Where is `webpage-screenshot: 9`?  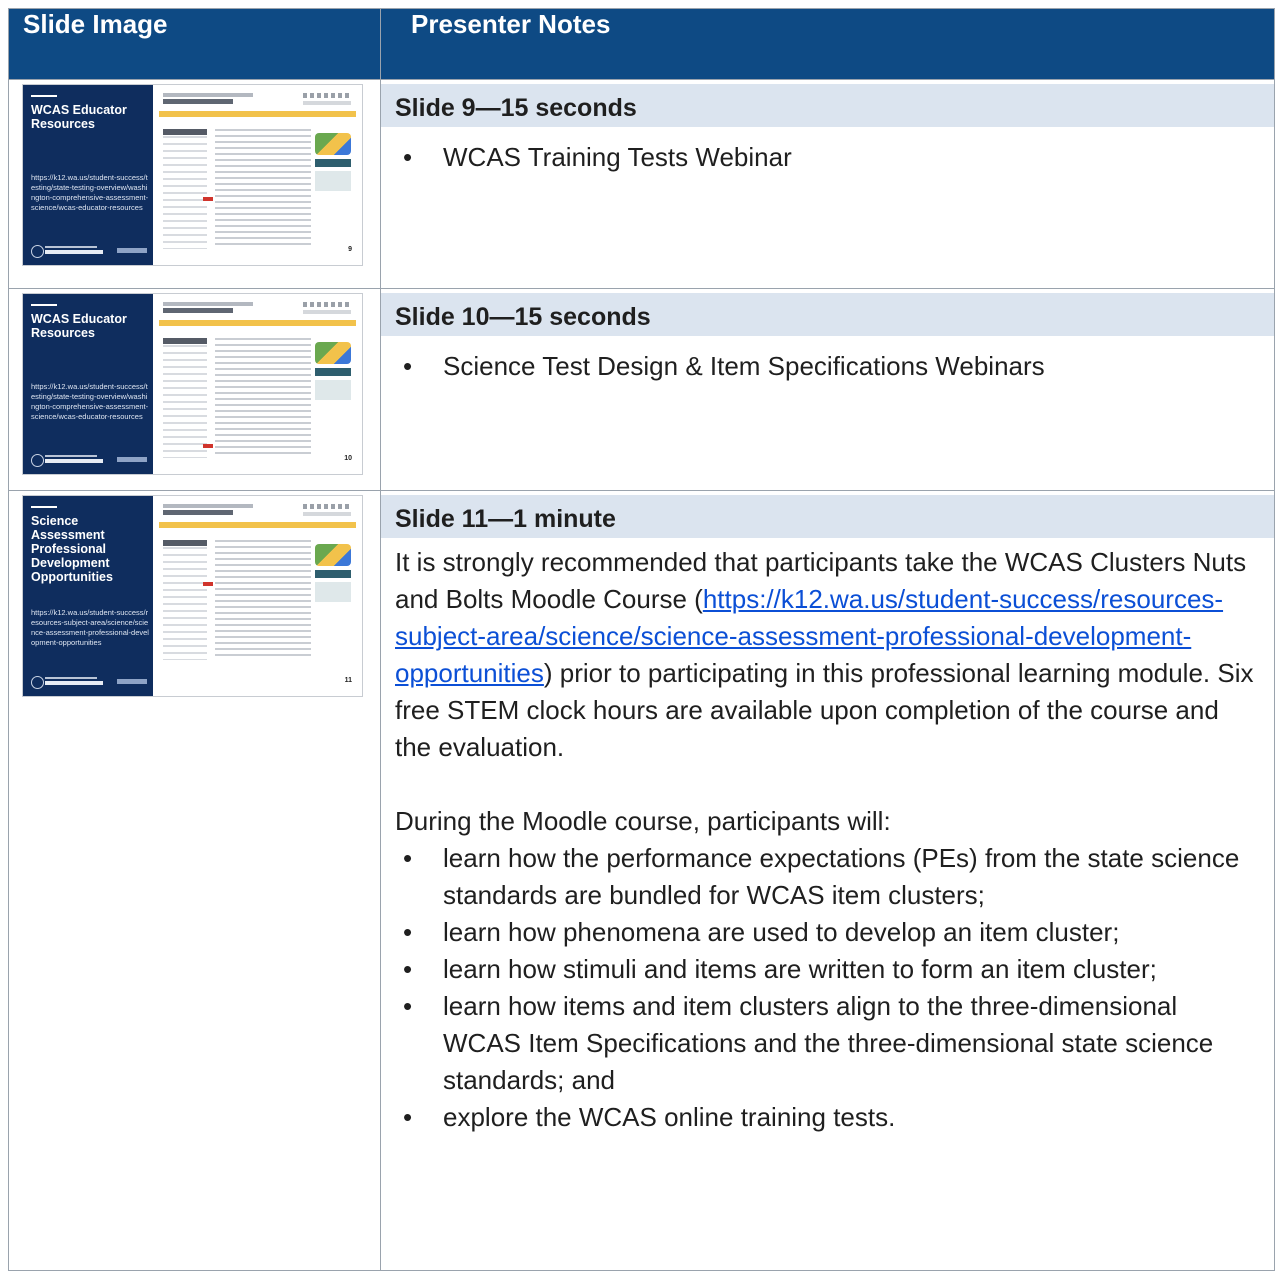
webpage-screenshot: 9 is located at coordinates (257, 175).